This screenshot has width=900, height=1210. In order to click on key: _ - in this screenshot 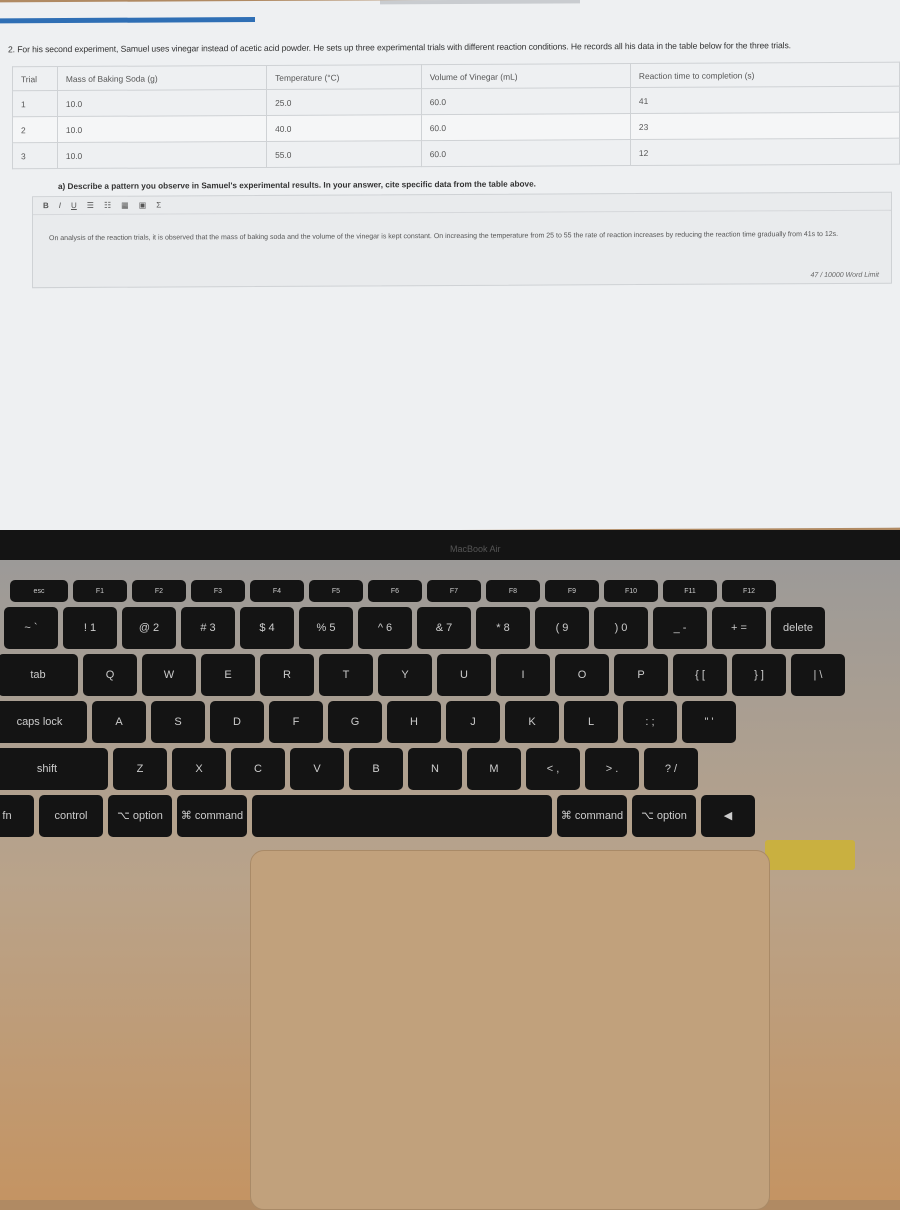, I will do `click(680, 628)`.